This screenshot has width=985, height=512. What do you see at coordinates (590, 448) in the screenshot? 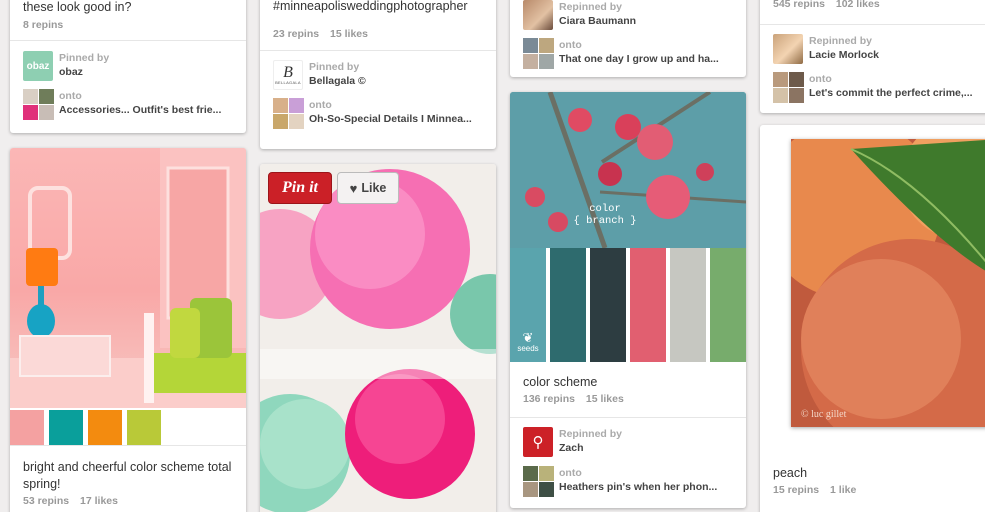
I see `repinner-name: Zach` at bounding box center [590, 448].